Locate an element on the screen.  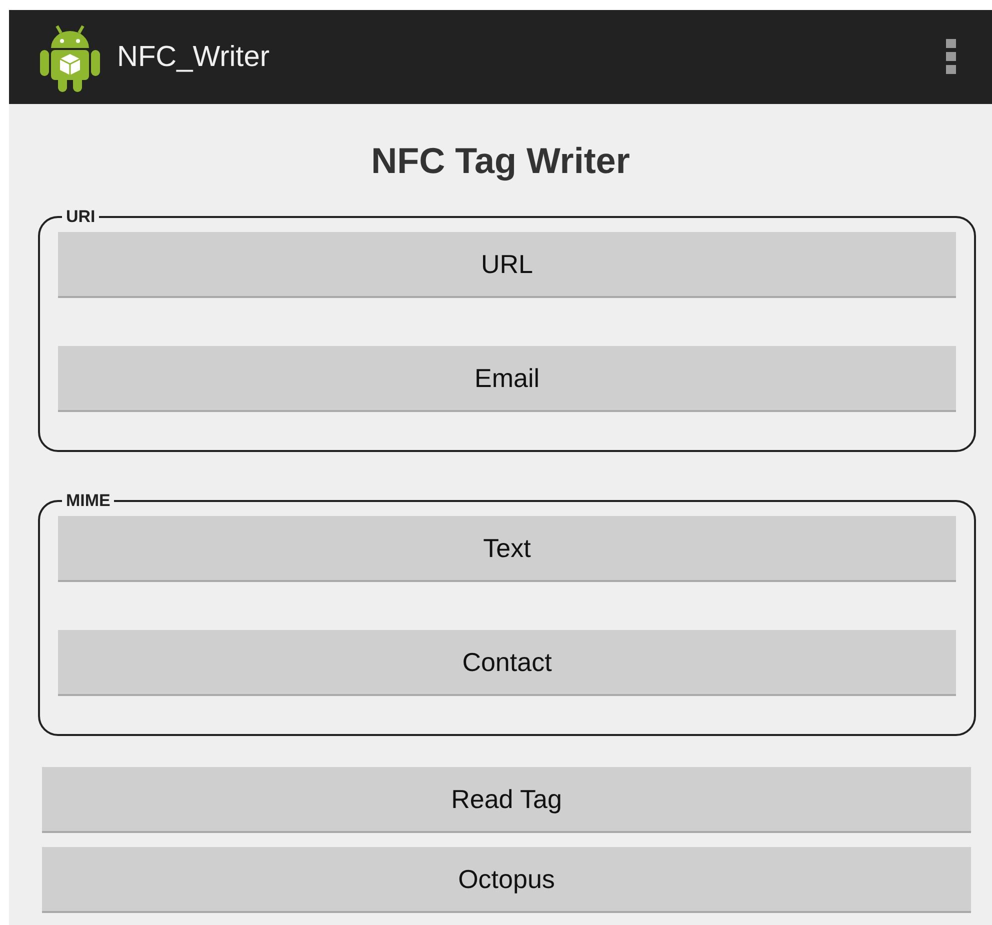
action-button: Octopus is located at coordinates (506, 880).